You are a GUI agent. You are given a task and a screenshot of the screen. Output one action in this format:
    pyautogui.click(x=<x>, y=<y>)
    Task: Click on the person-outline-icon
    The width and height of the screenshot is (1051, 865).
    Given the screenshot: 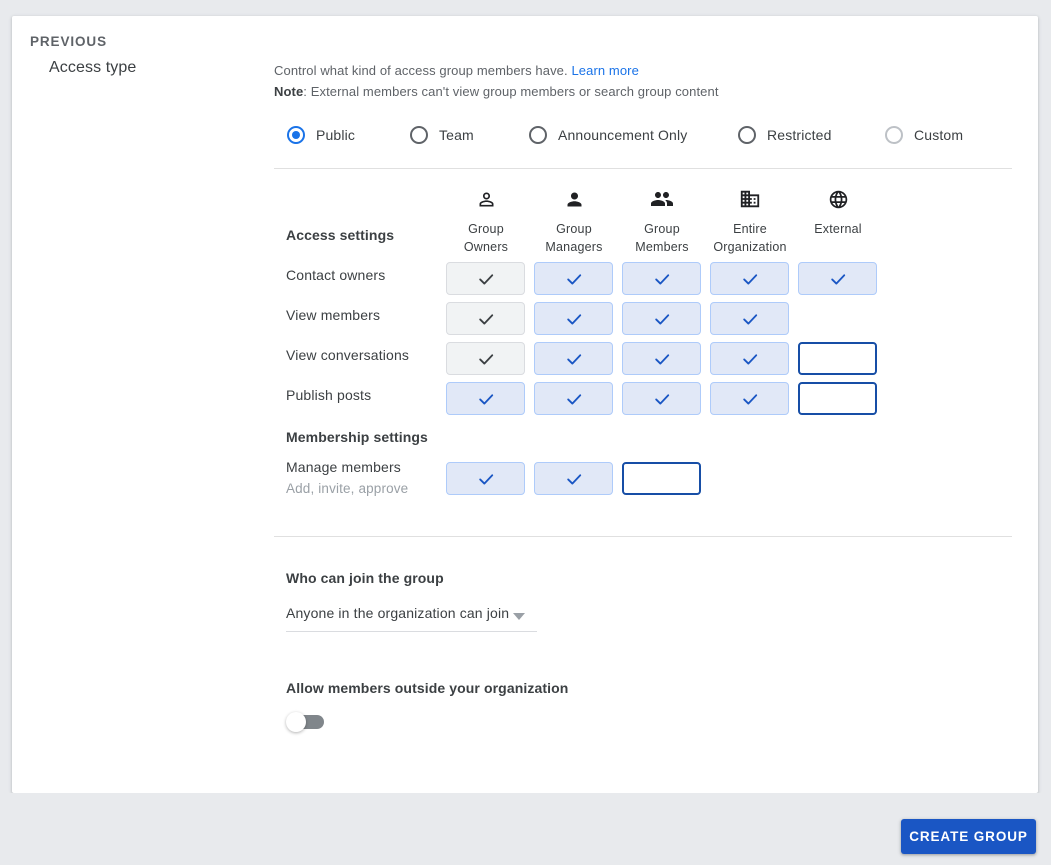 What is the action you would take?
    pyautogui.click(x=486, y=199)
    